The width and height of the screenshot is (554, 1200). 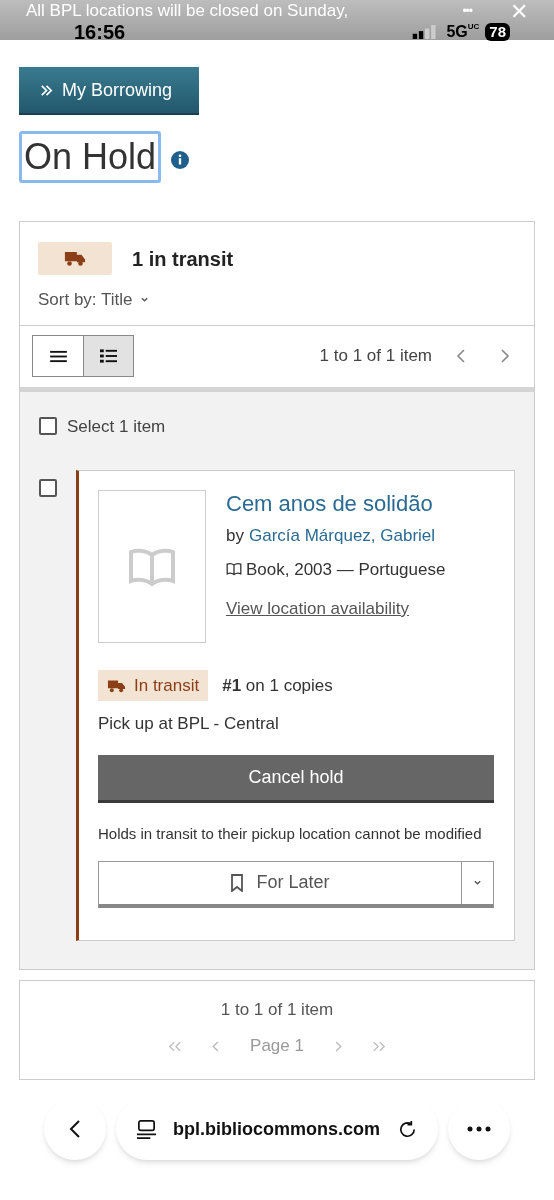 What do you see at coordinates (342, 536) in the screenshot?
I see `author-link: García Márquez, Gabriel` at bounding box center [342, 536].